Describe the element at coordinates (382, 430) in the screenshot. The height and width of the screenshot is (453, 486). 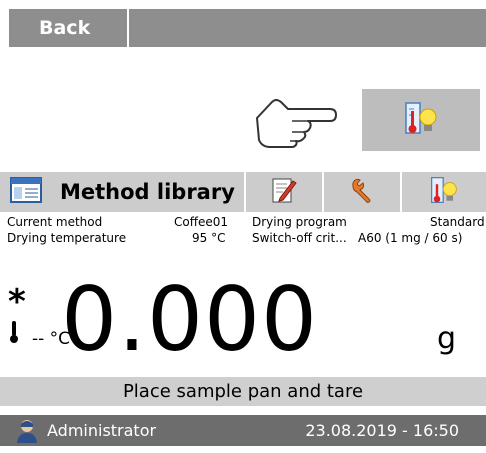
I see `date-time: 23.08.2019 - 16:50` at that location.